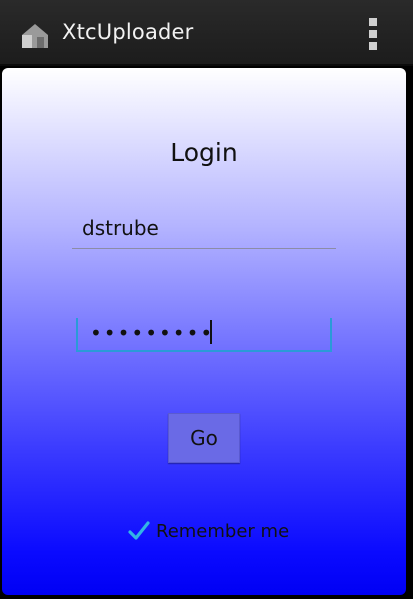 The width and height of the screenshot is (413, 599). Describe the element at coordinates (204, 438) in the screenshot. I see `go-button: Go` at that location.